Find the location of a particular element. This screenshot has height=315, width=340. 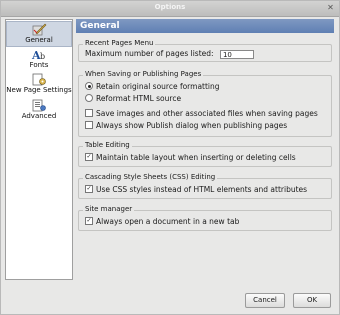

group-title: Cascading Style Sheets (CSS) Editing is located at coordinates (150, 177).